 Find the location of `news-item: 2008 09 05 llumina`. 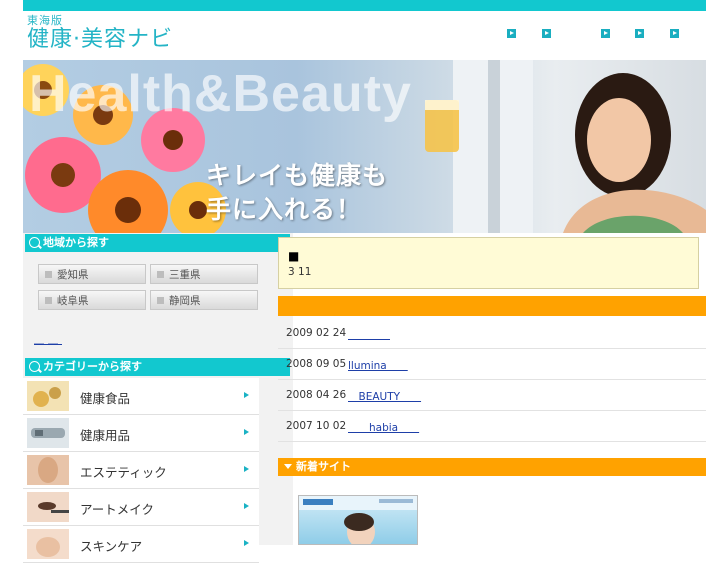

news-item: 2008 09 05 llumina is located at coordinates (492, 364).